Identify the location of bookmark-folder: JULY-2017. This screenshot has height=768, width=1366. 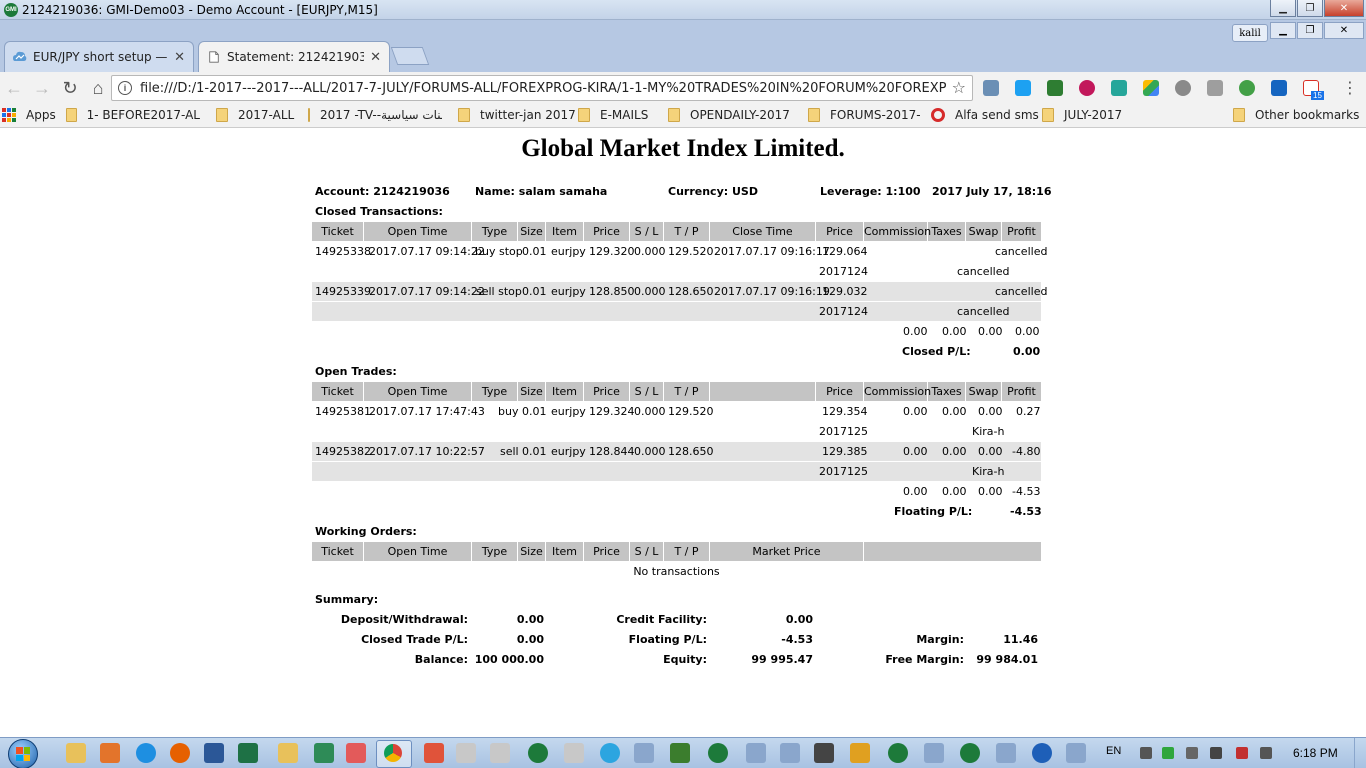
(1082, 115).